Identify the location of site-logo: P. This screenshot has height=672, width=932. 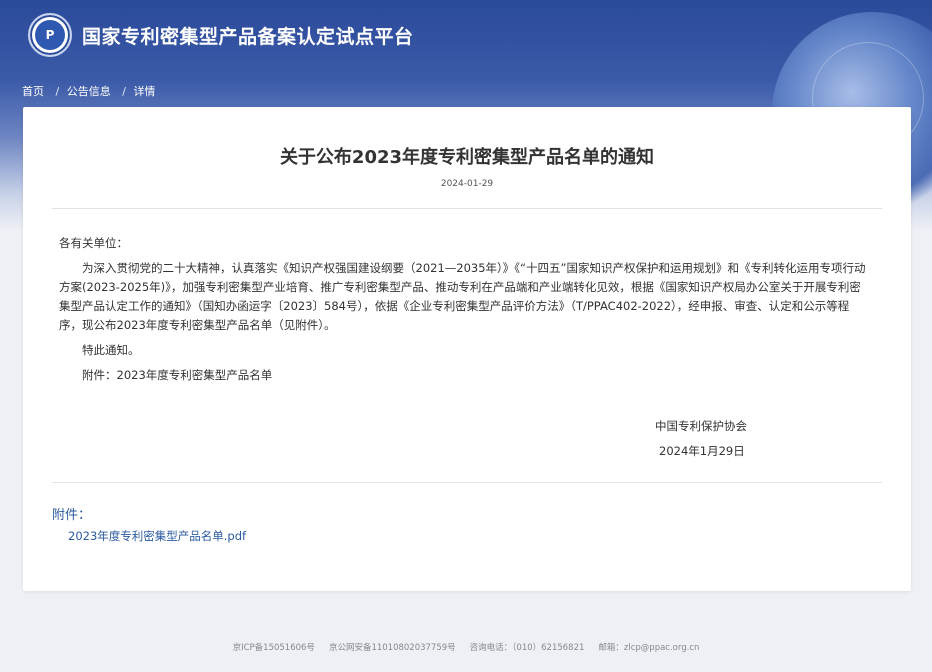
(50, 35).